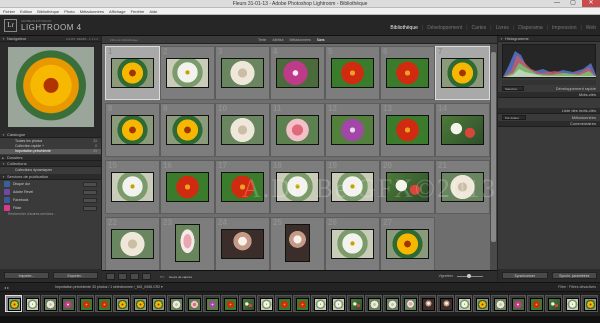 This screenshot has width=600, height=323. I want to click on grid-cell: 9, so click(187, 130).